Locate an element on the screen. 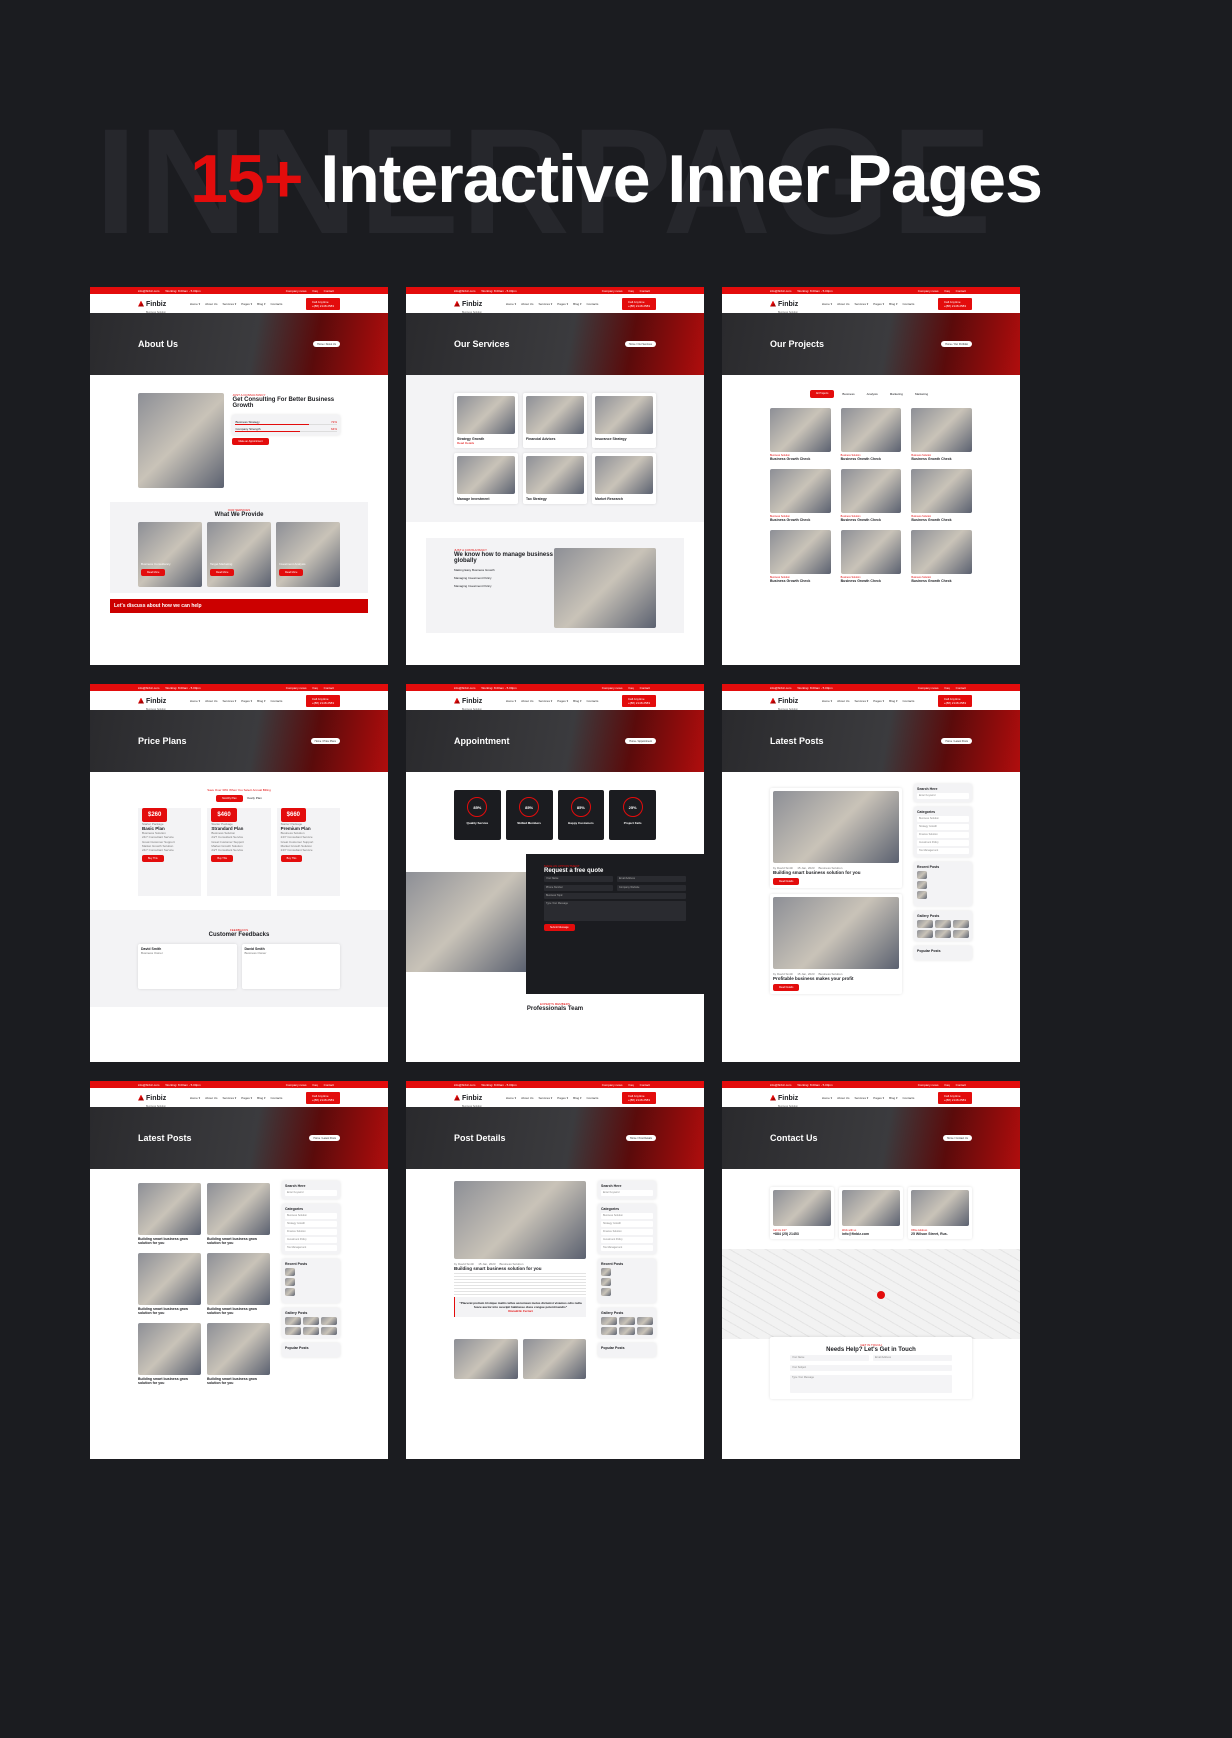 Image resolution: width=1232 pixels, height=1738 pixels. service-card: Target Marketing Read More is located at coordinates (239, 554).